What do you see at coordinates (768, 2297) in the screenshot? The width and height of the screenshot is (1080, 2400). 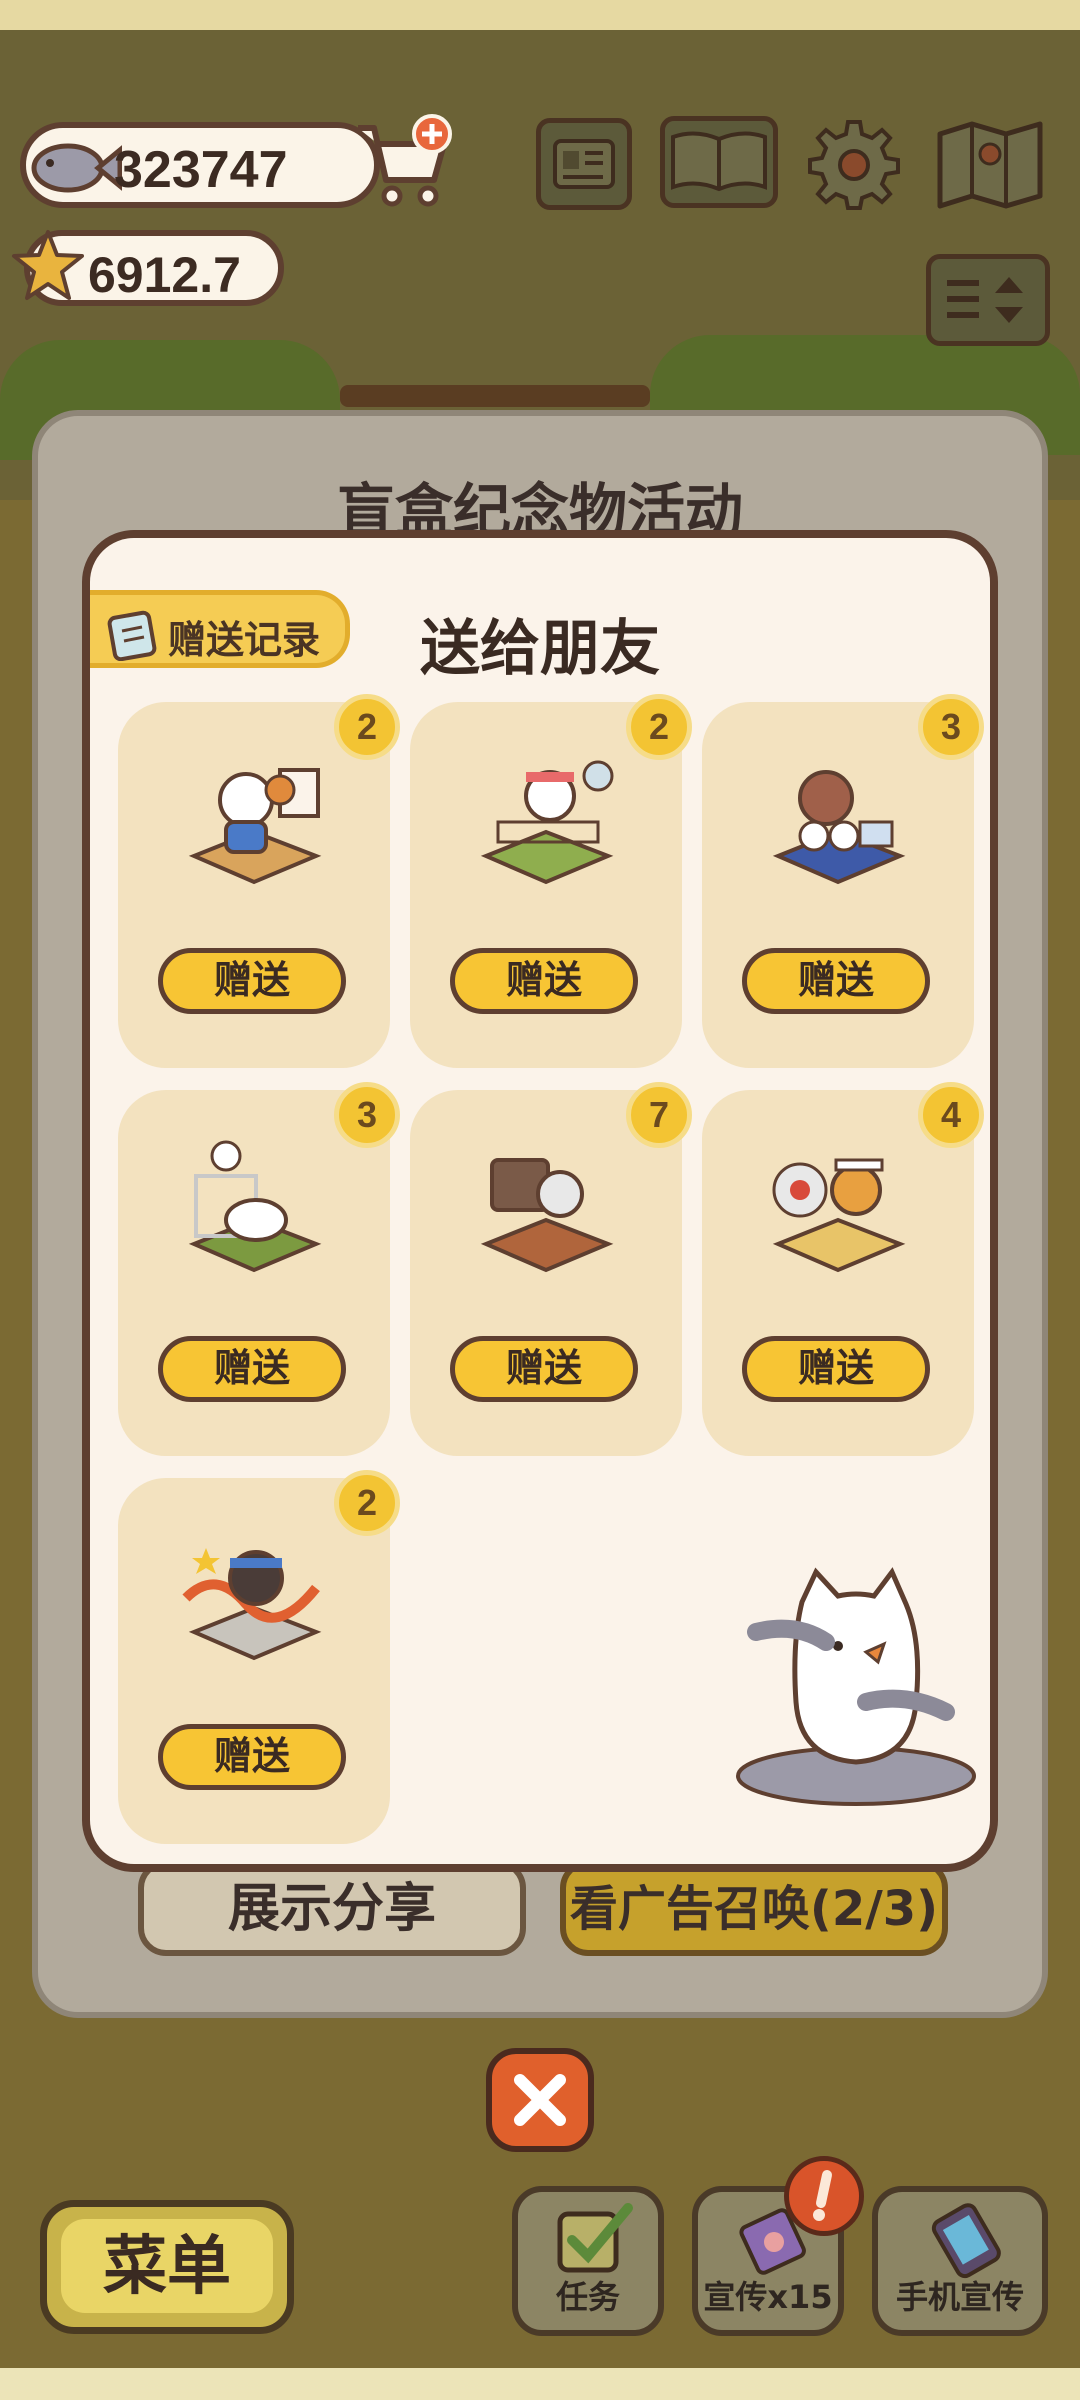 I see `promote-label: 宣传x15` at bounding box center [768, 2297].